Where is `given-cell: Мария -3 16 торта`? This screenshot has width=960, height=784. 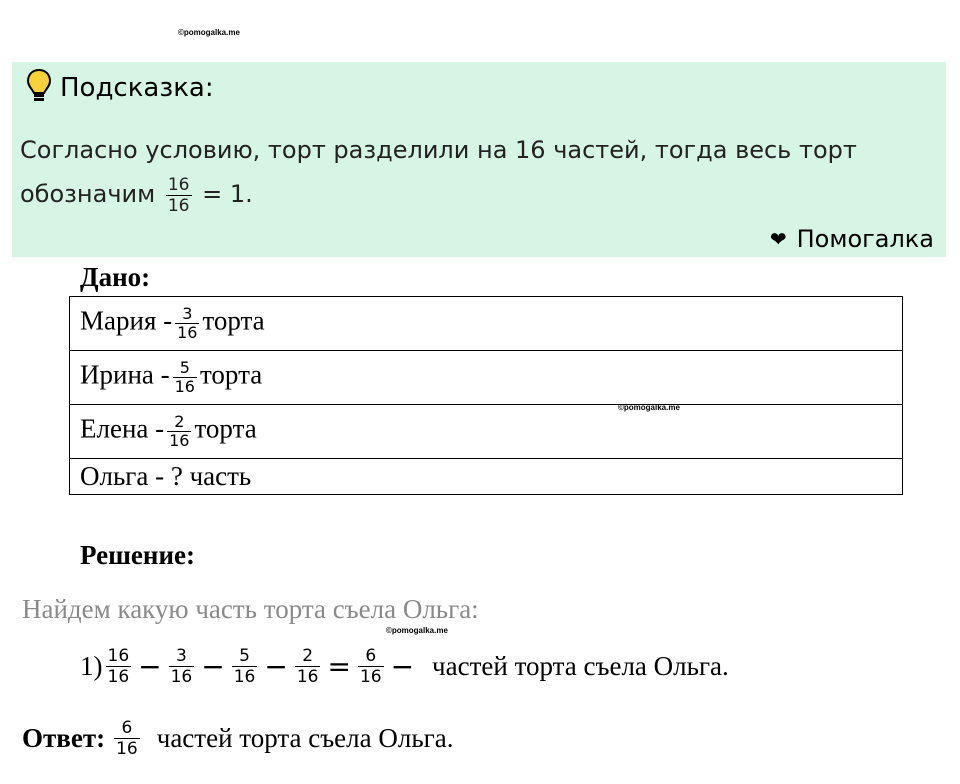
given-cell: Мария -3 16 торта is located at coordinates (486, 323).